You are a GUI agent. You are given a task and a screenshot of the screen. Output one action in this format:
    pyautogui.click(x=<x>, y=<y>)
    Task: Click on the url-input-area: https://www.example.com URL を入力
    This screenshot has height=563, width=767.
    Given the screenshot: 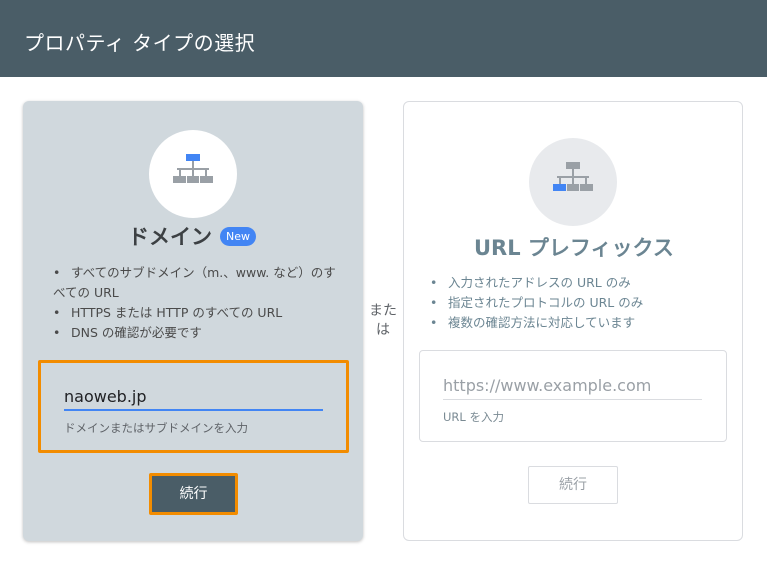 What is the action you would take?
    pyautogui.click(x=573, y=396)
    